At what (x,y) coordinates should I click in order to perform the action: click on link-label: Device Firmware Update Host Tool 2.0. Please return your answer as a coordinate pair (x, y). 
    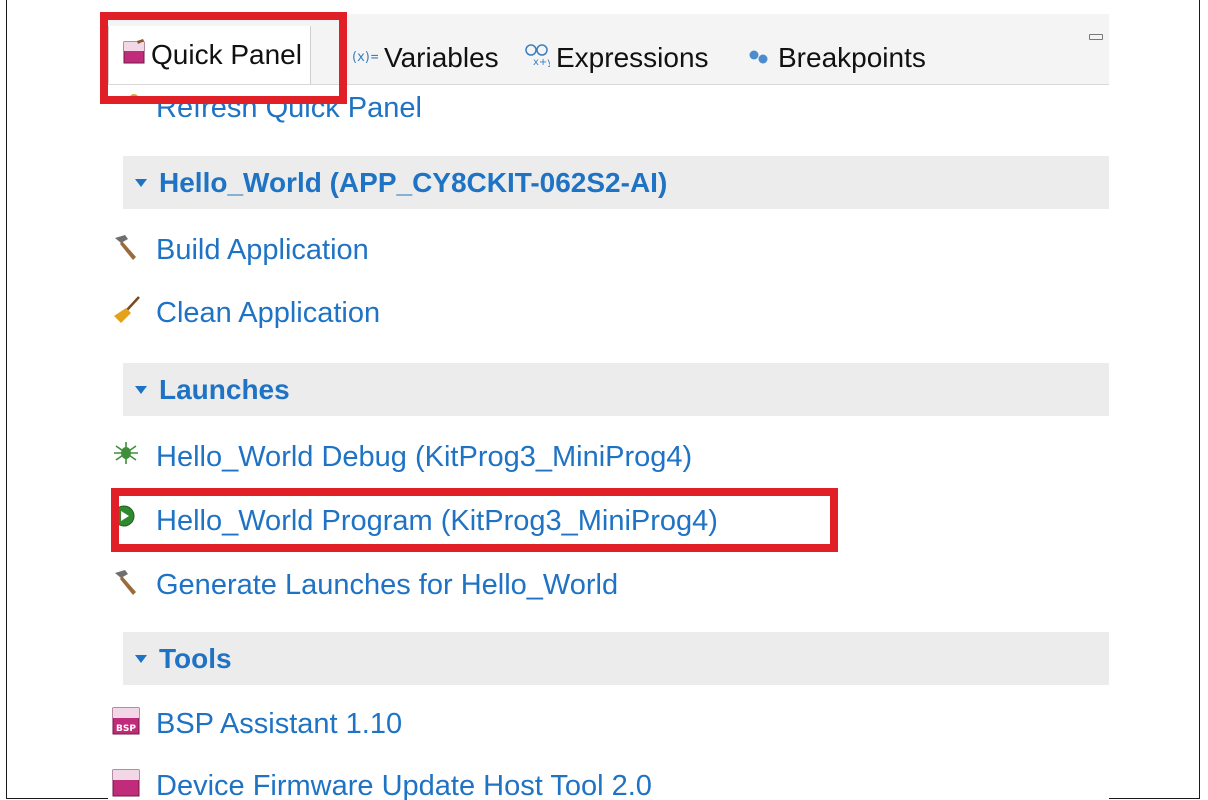
    Looking at the image, I should click on (404, 784).